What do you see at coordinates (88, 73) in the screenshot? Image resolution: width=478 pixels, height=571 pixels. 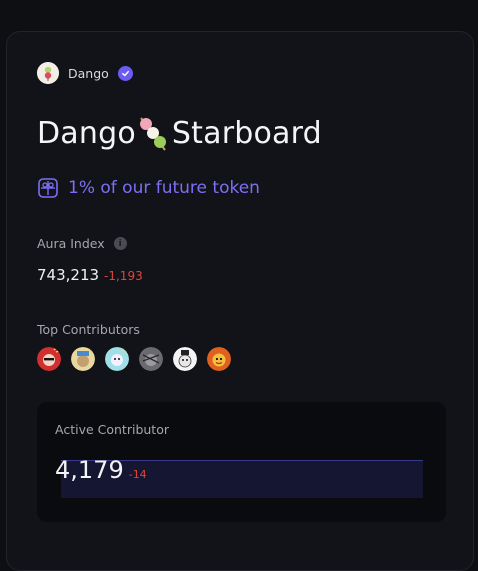 I see `brand-name: Dango` at bounding box center [88, 73].